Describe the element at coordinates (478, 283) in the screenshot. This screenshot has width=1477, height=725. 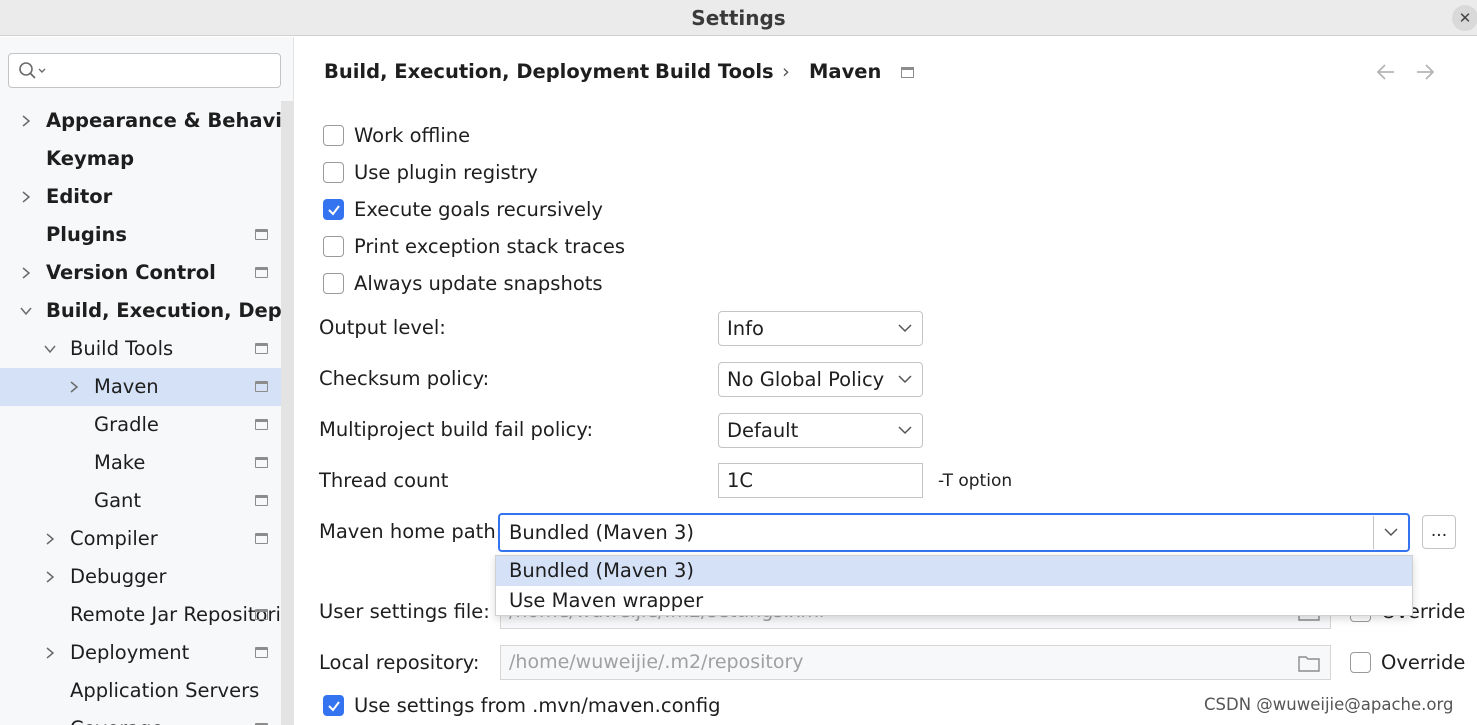
I see `option-checkbox-label: Always update snapshots` at that location.